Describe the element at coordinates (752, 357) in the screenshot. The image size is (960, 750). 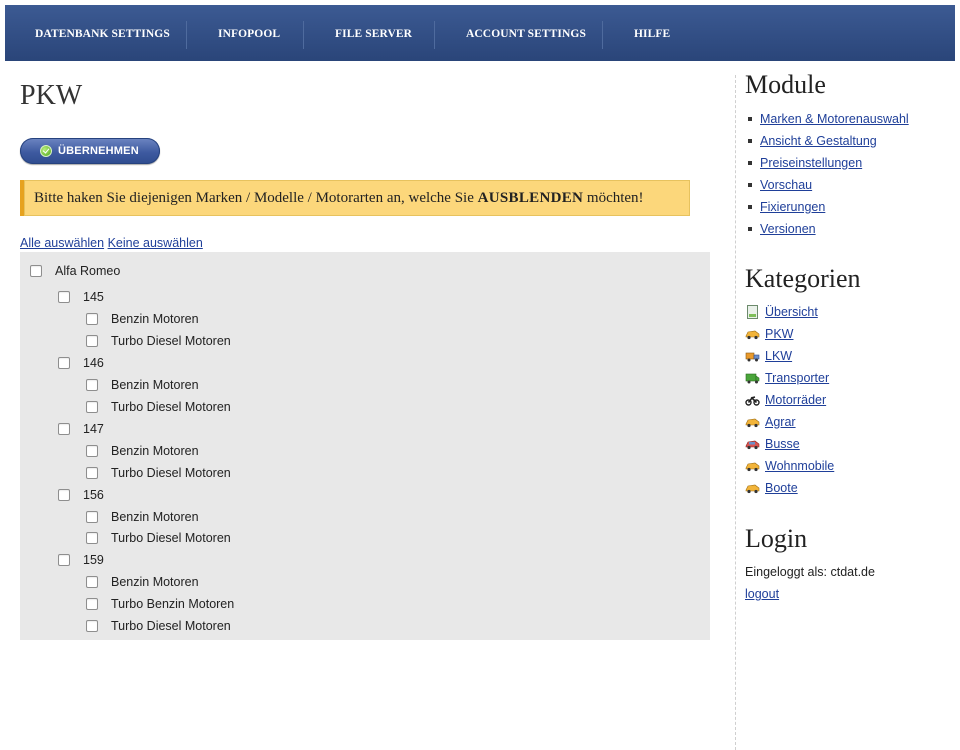
I see `truck-icon` at that location.